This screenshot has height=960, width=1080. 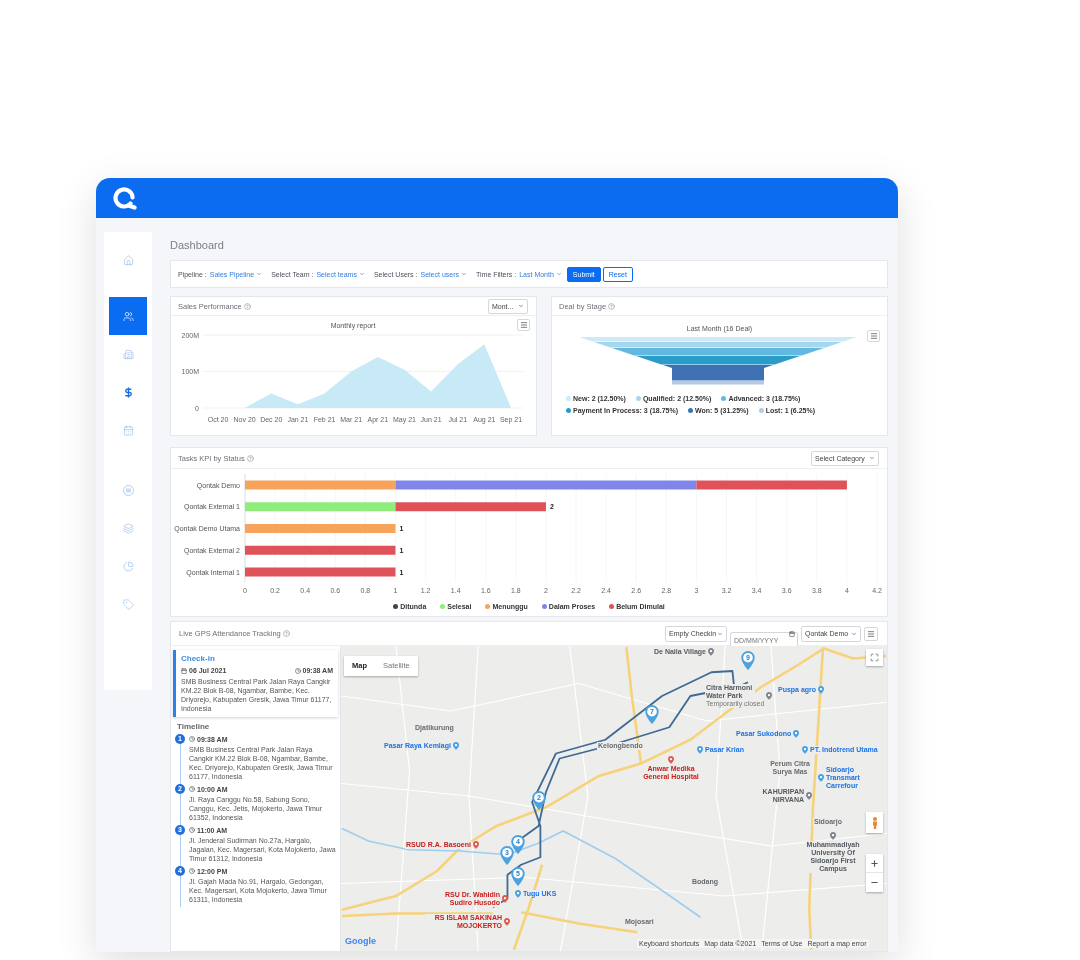 I want to click on map-menu-button, so click(x=871, y=633).